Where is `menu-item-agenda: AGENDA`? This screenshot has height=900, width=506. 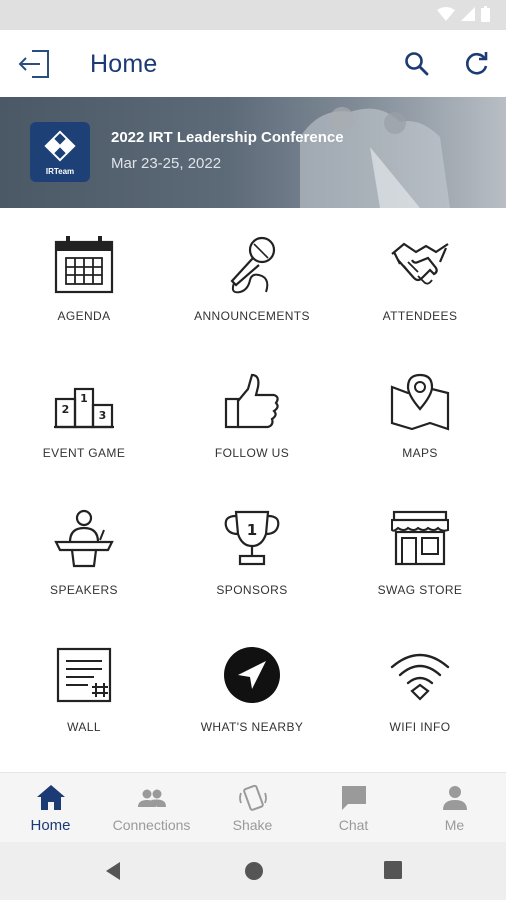
menu-item-agenda: AGENDA is located at coordinates (84, 276).